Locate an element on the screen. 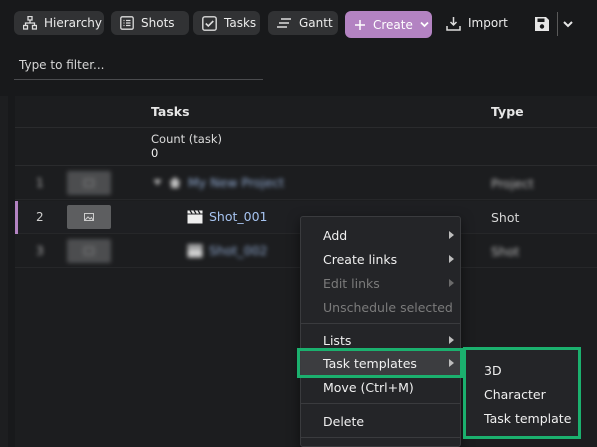  menu-item-label: Unschedule selected is located at coordinates (388, 307).